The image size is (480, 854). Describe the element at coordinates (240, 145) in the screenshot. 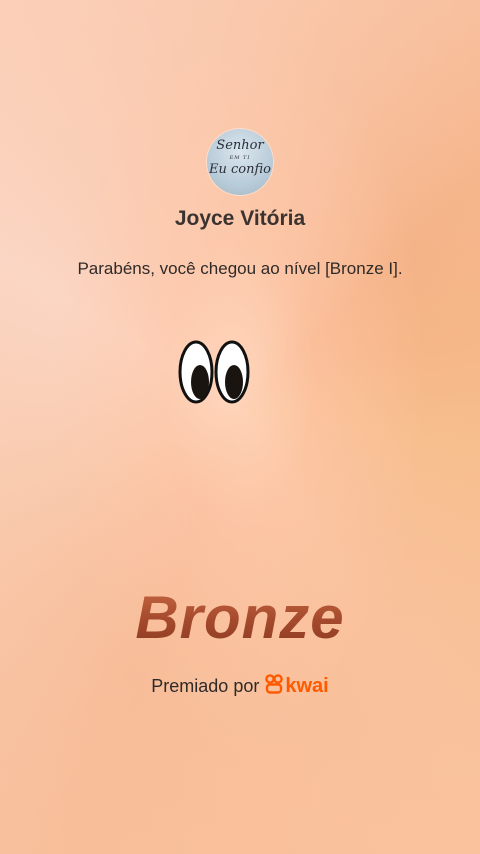

I see `avatar-text-line1: Senhor` at that location.